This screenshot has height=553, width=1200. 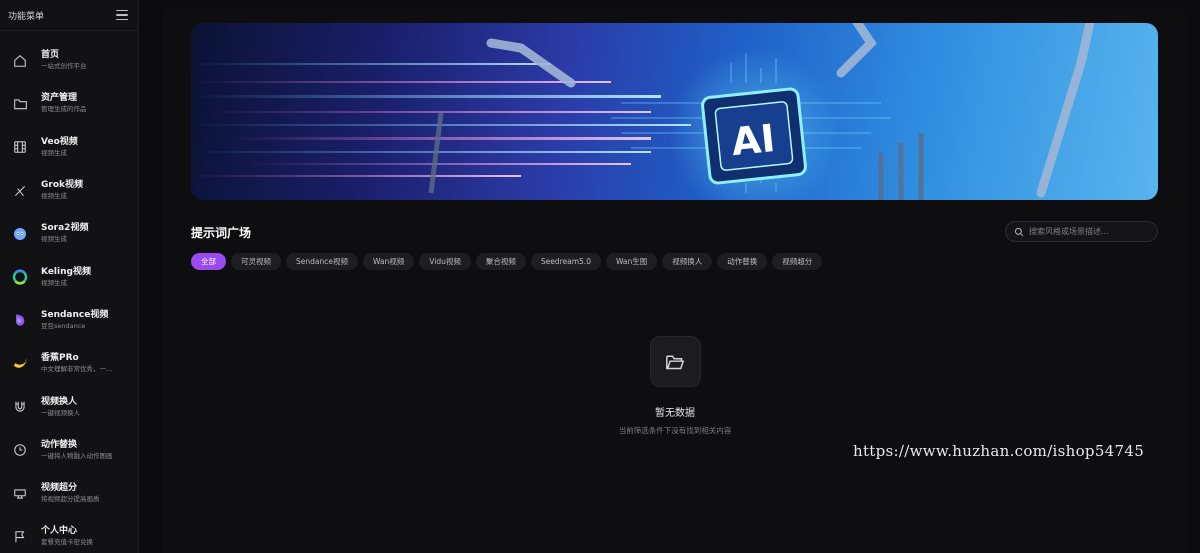 I want to click on magnet-icon, so click(x=20, y=407).